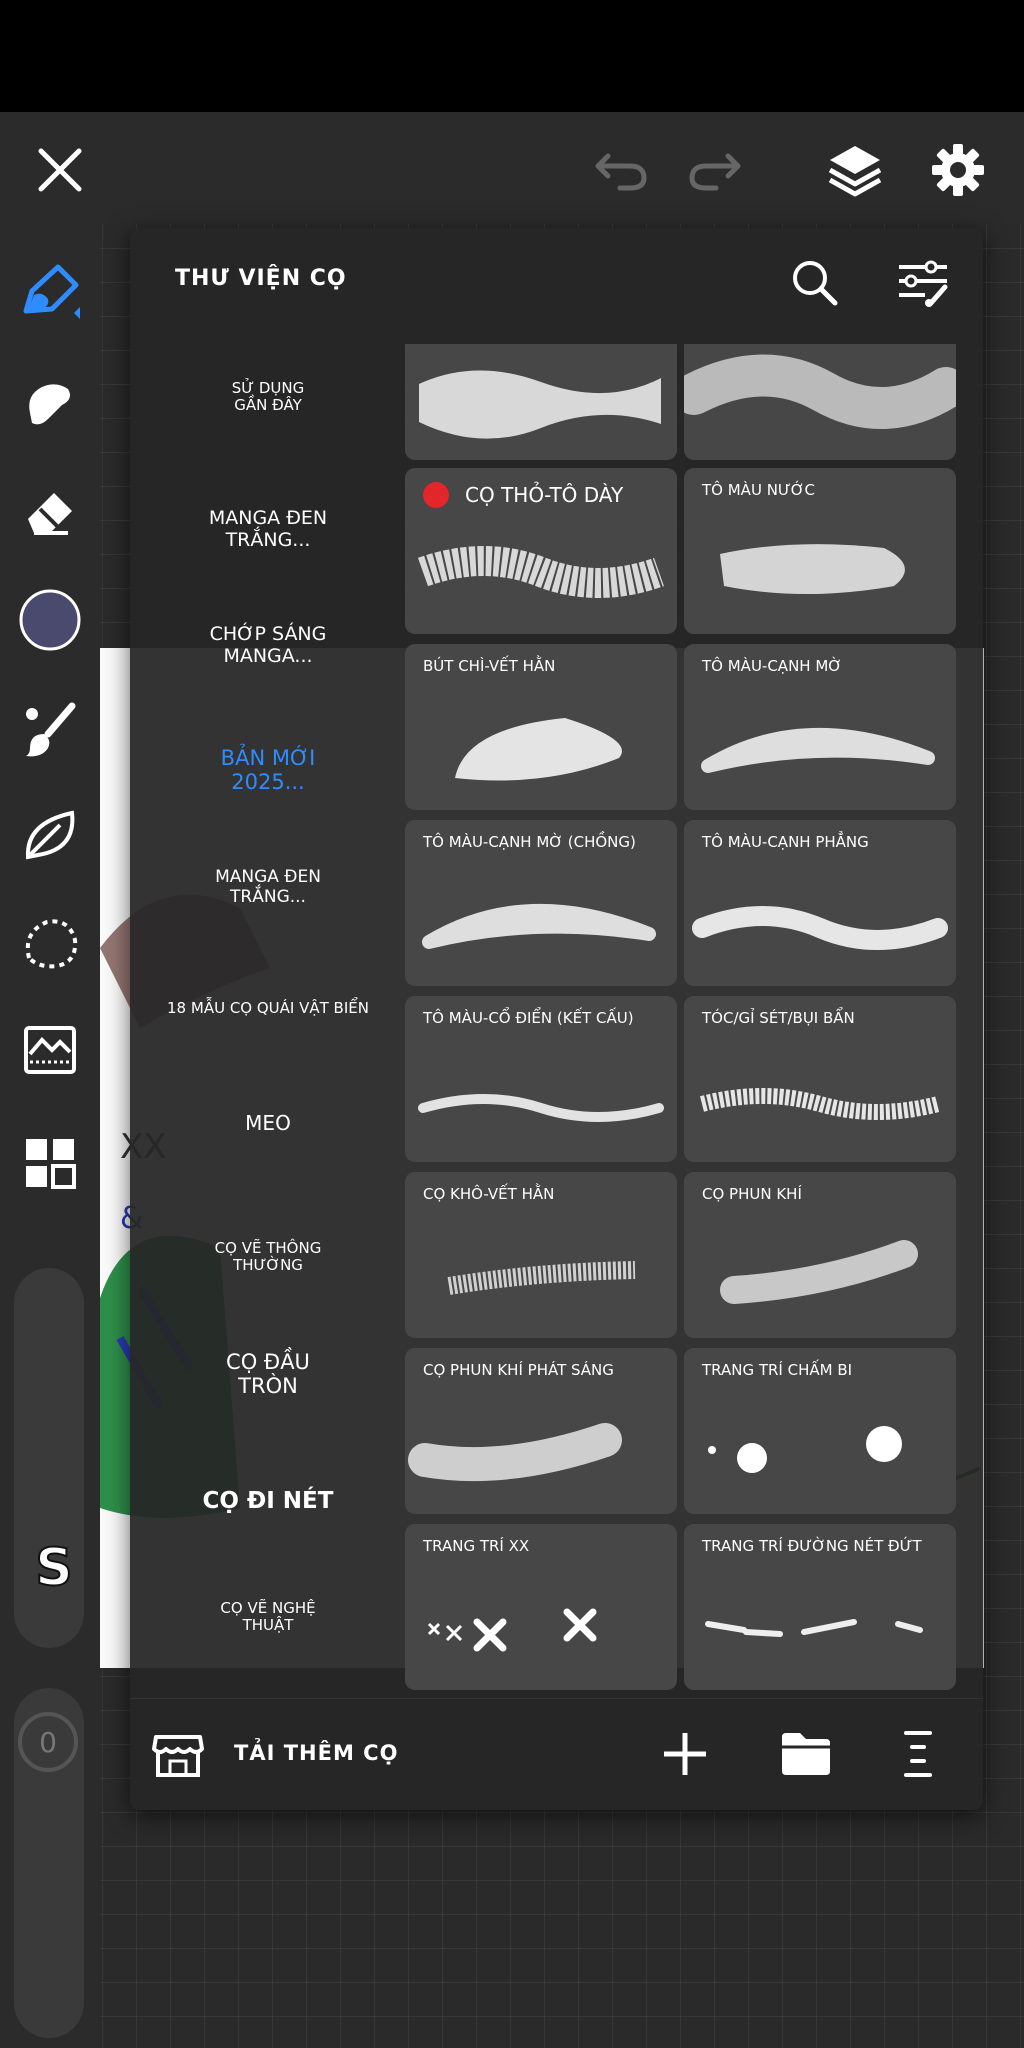 Image resolution: width=1024 pixels, height=2048 pixels. I want to click on brush-card: CỌ KHÔ-VẾT HẰN, so click(541, 1255).